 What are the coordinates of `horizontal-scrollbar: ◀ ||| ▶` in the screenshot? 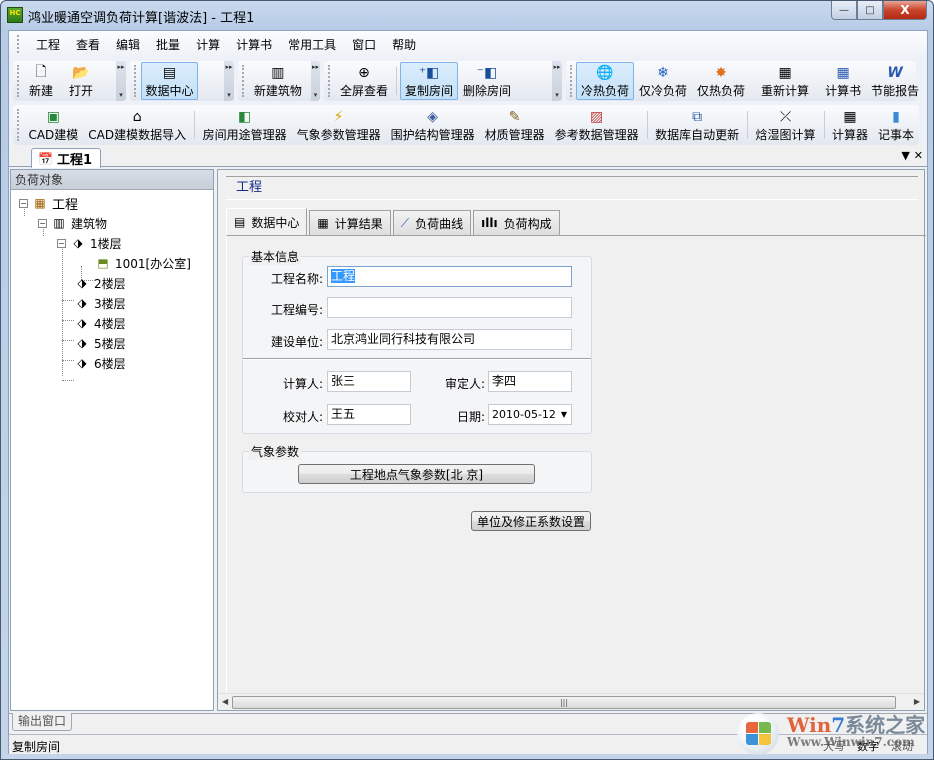 It's located at (571, 701).